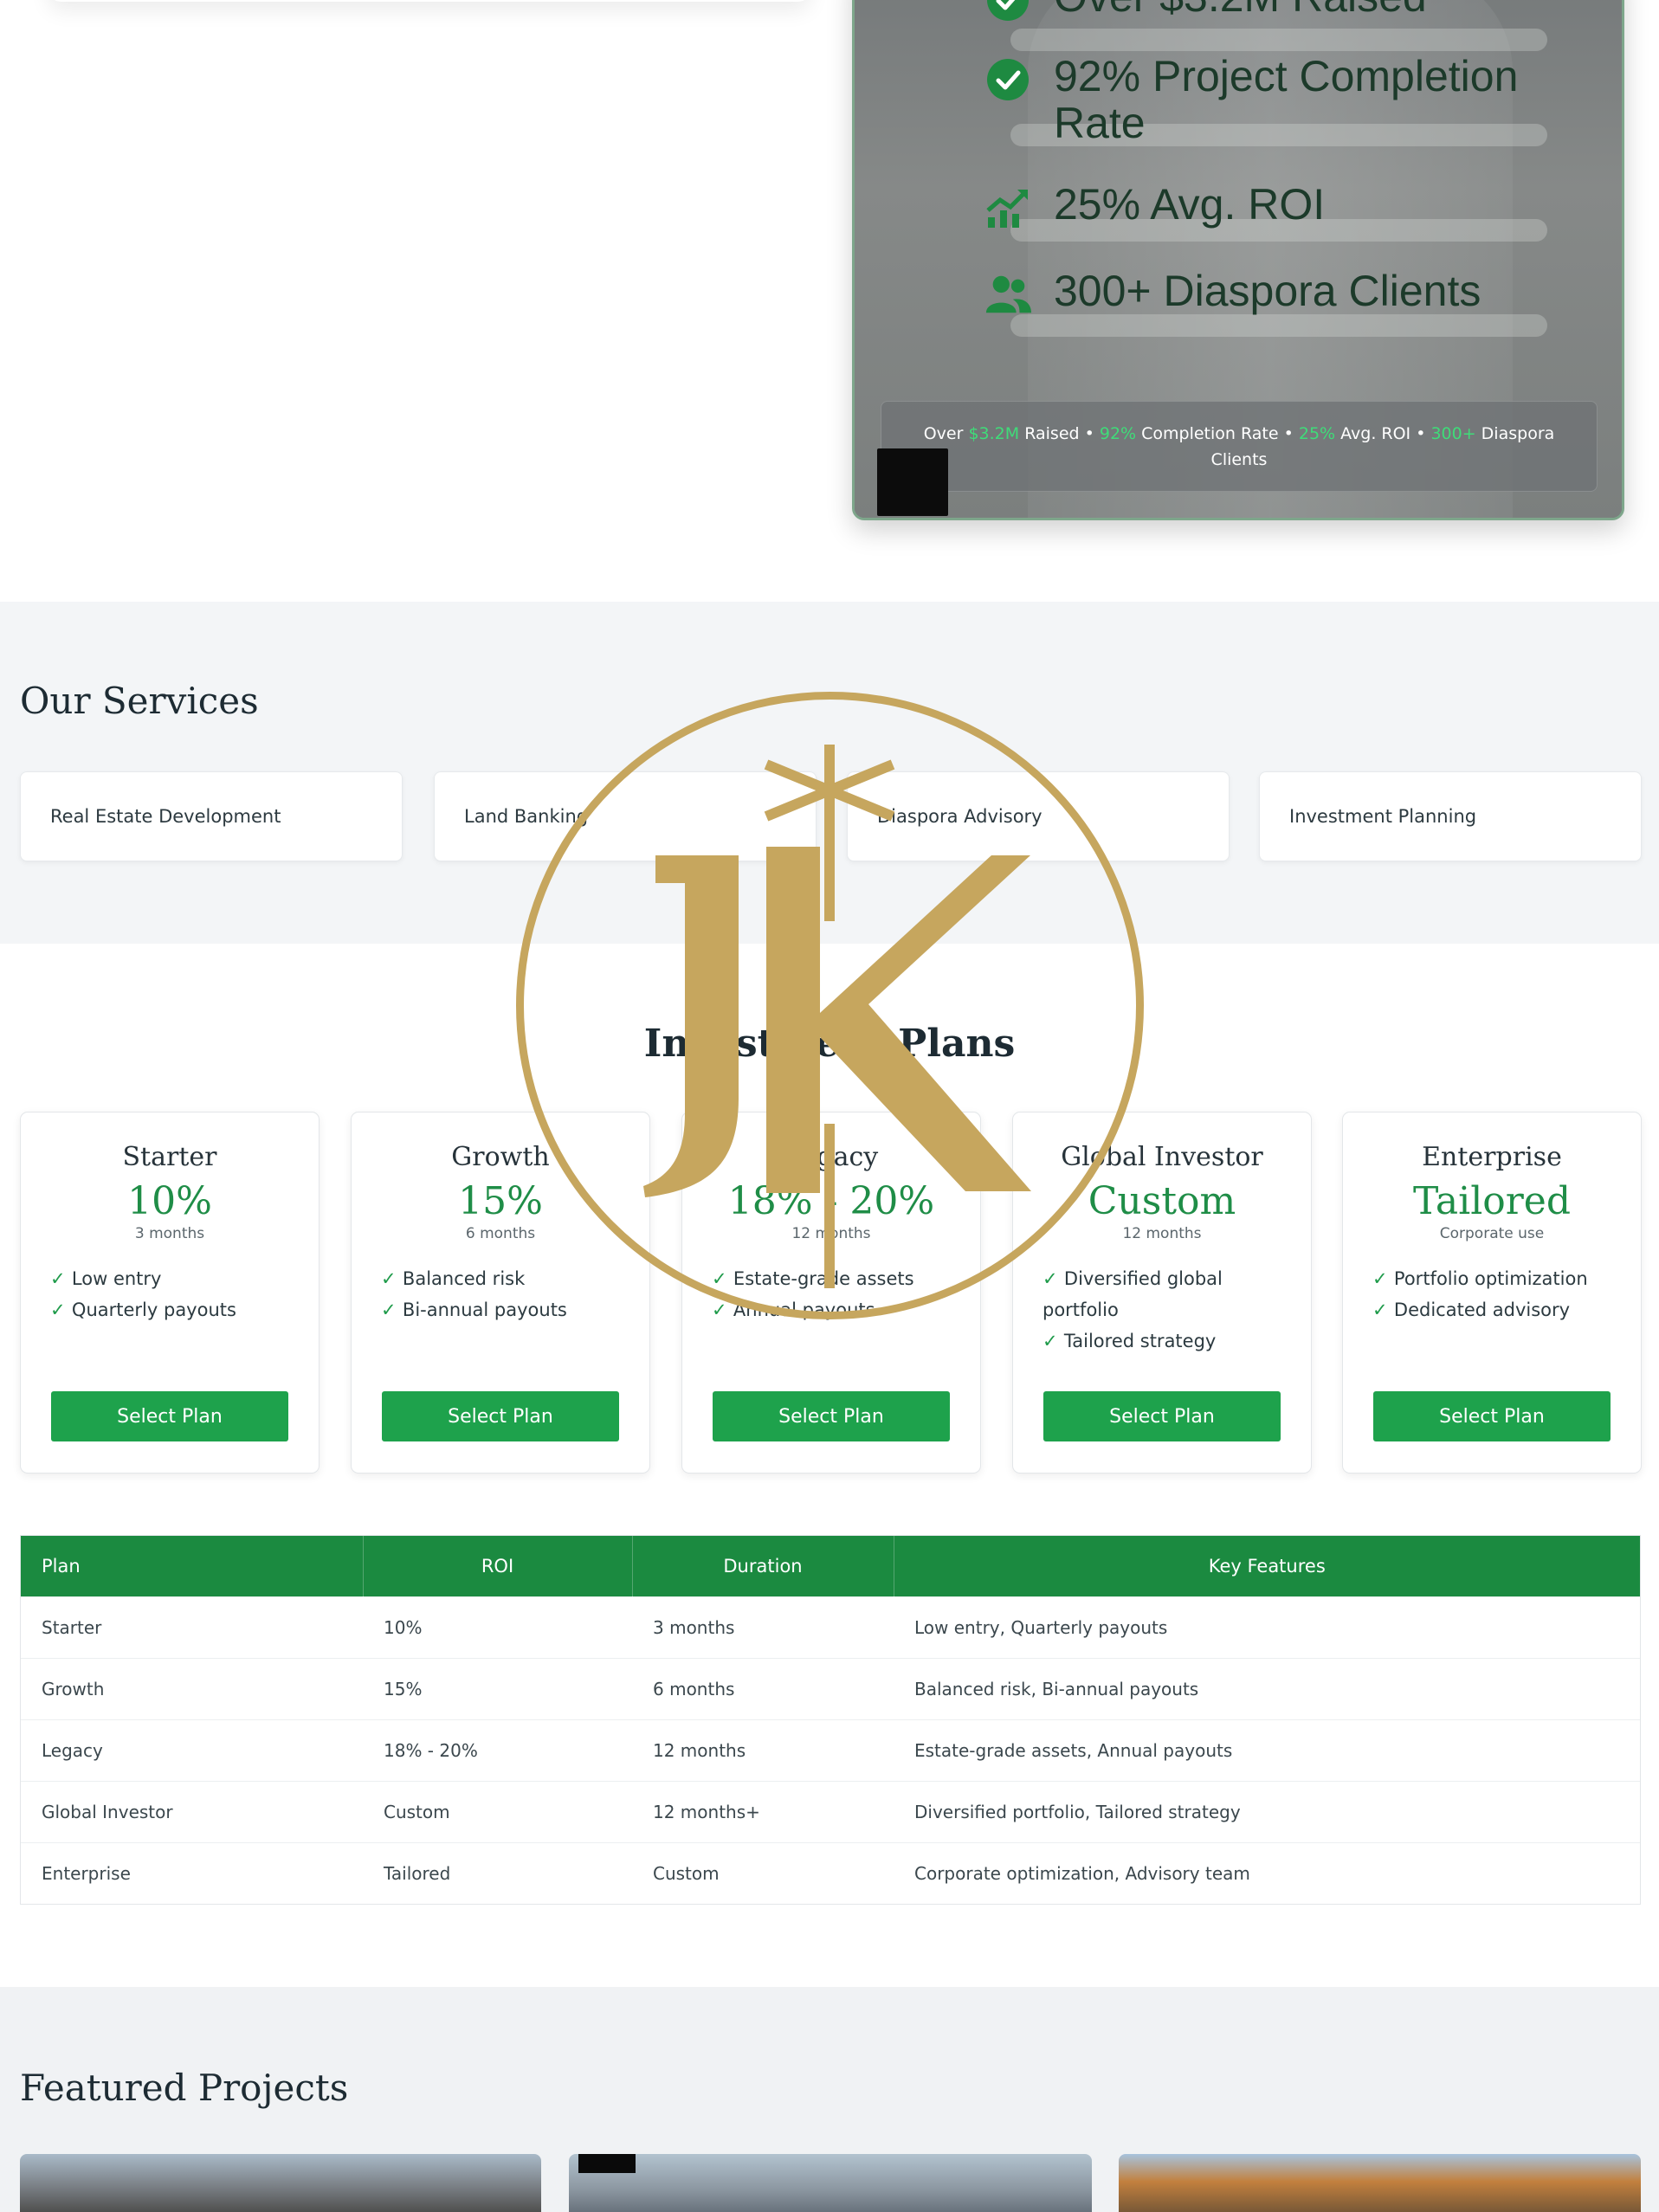 The image size is (1659, 2212). I want to click on stat-completion-rate: 92% Project Completion Rate, so click(1270, 99).